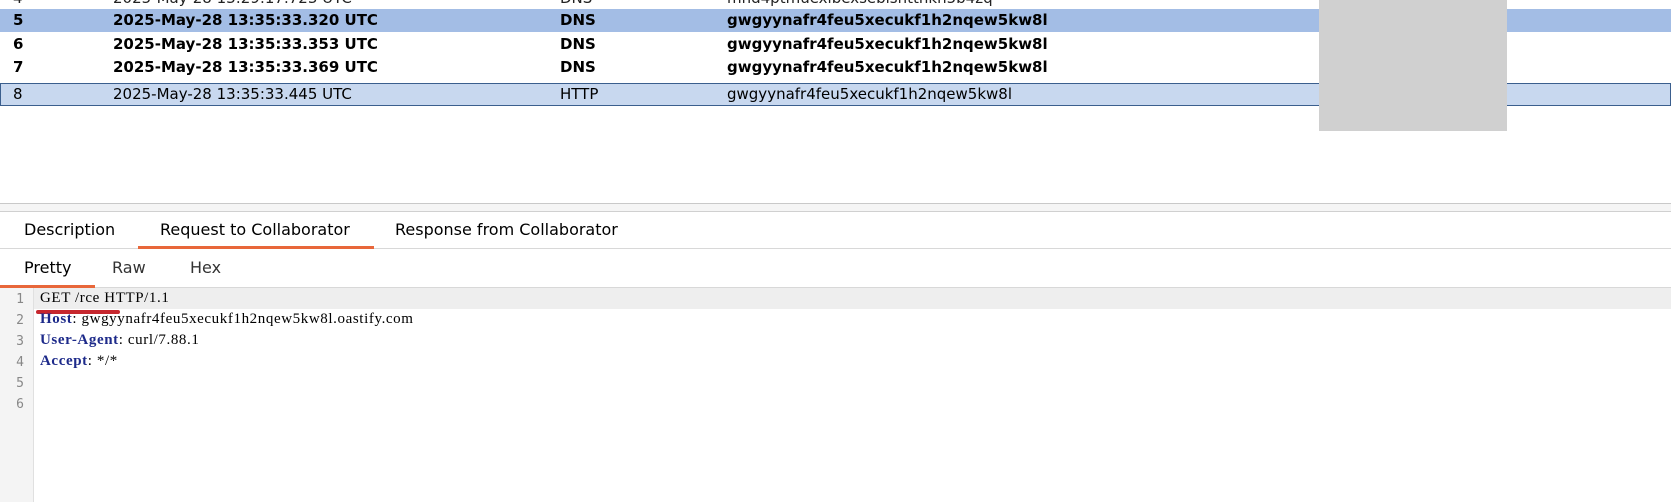  Describe the element at coordinates (256, 230) in the screenshot. I see `tab-request-to-collaborator: Request to Collaborator` at that location.